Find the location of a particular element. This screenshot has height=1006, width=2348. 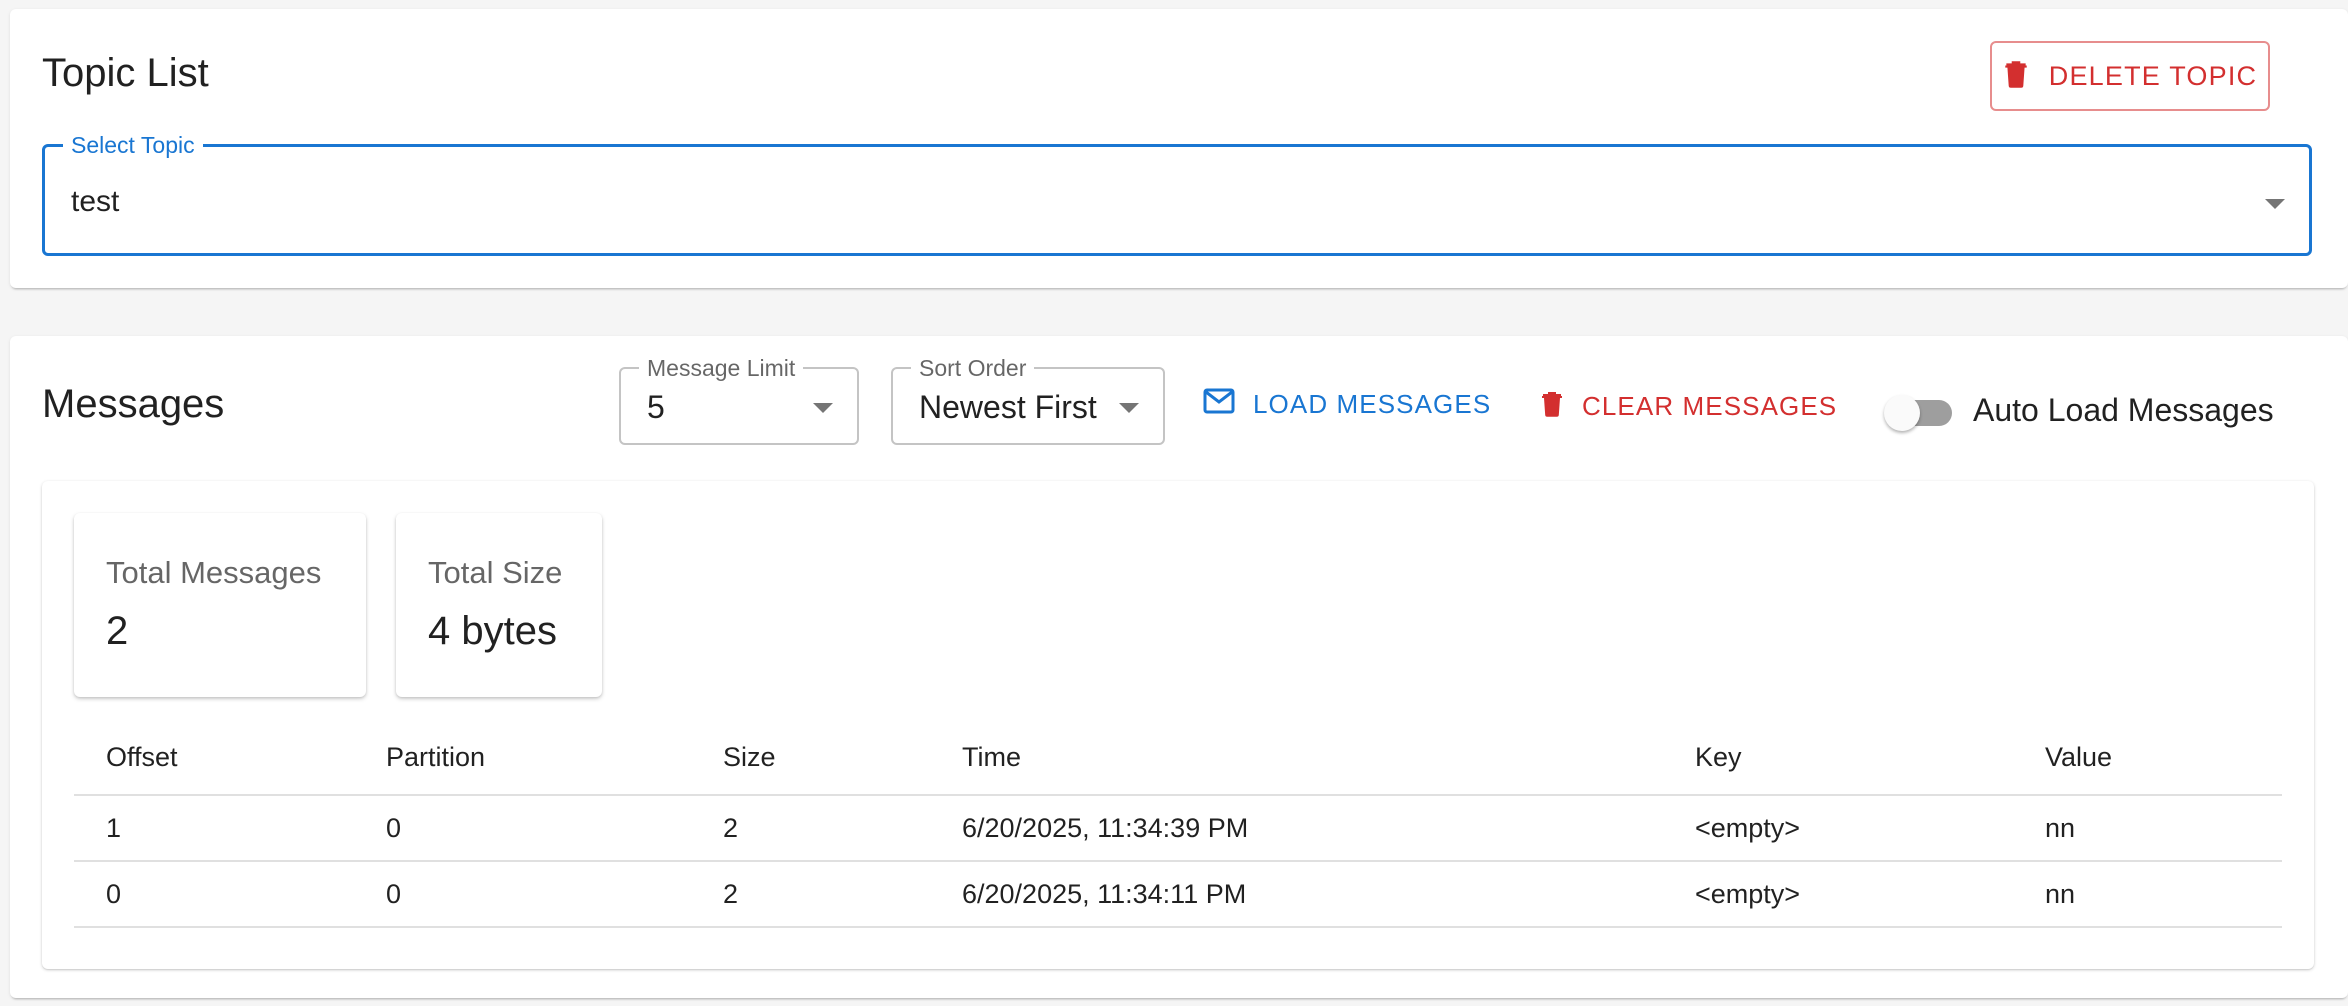

total-size-value: 4 bytes is located at coordinates (492, 631).